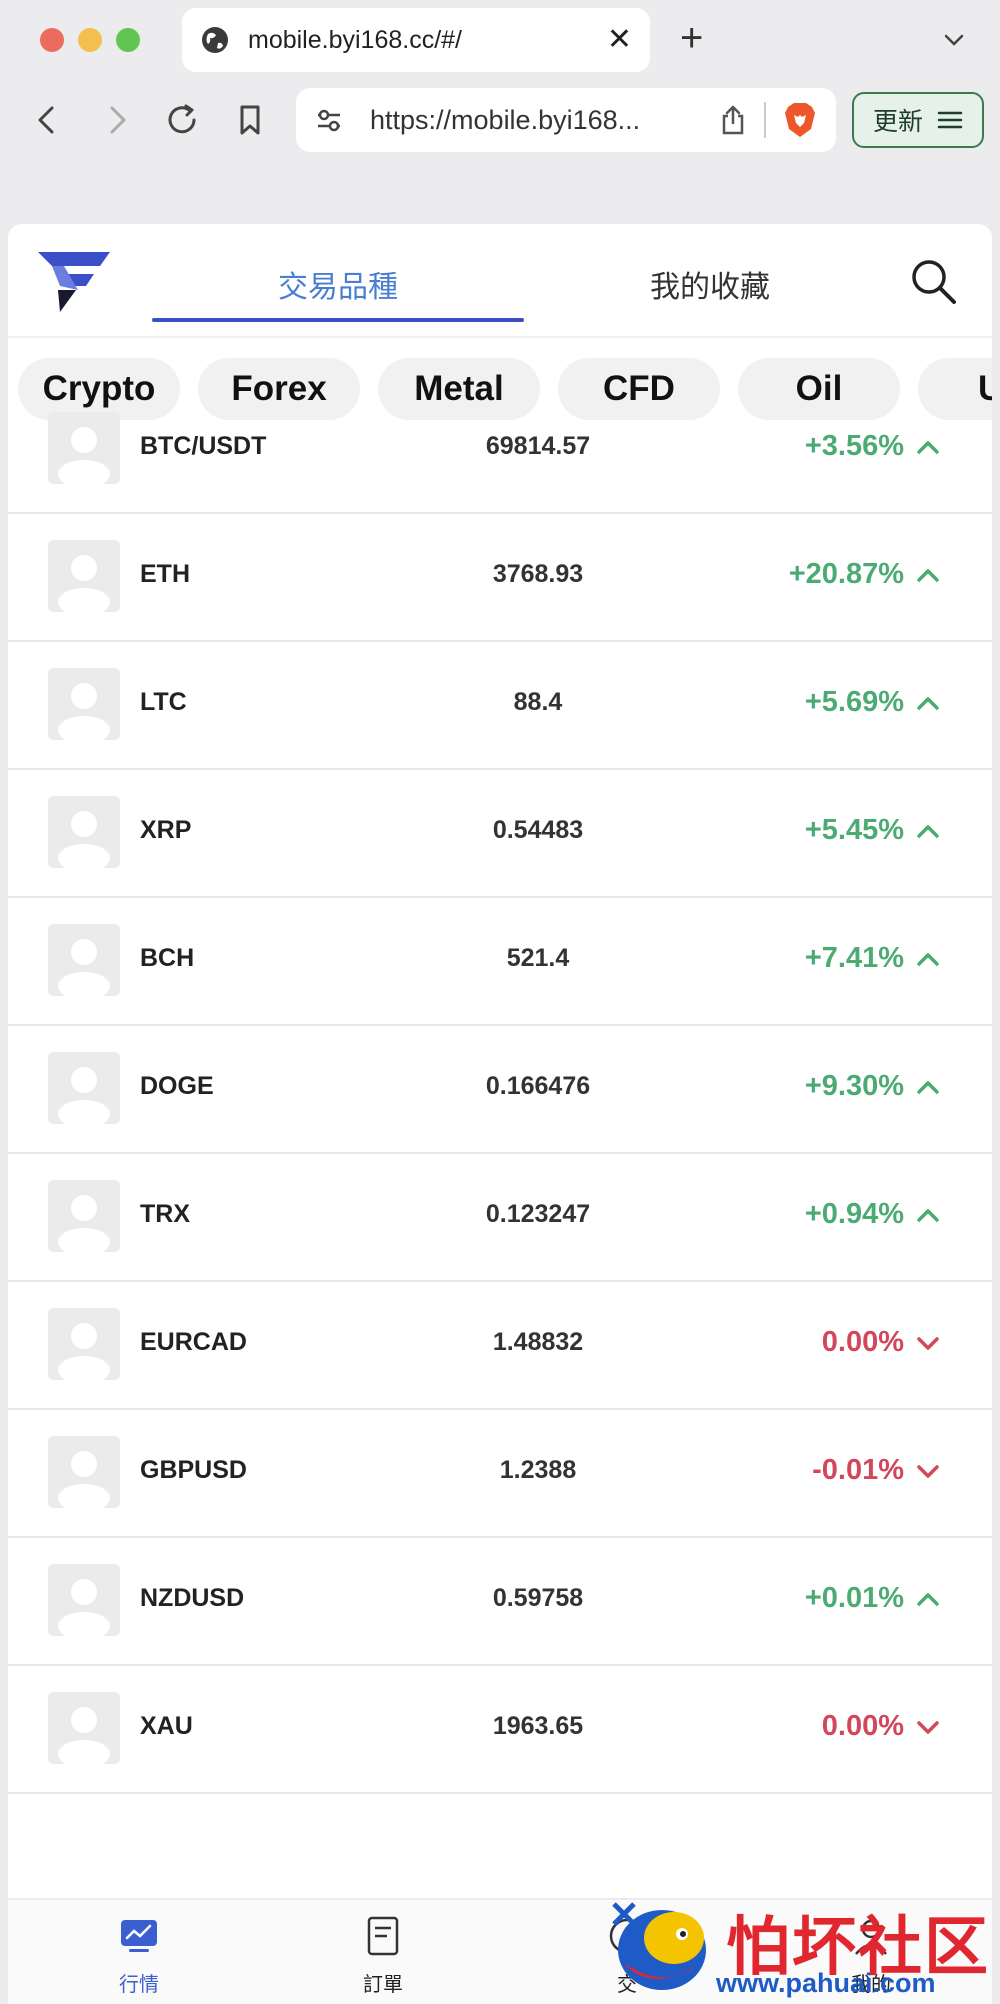 The width and height of the screenshot is (1000, 2004). What do you see at coordinates (329, 120) in the screenshot?
I see `site-settings-icon` at bounding box center [329, 120].